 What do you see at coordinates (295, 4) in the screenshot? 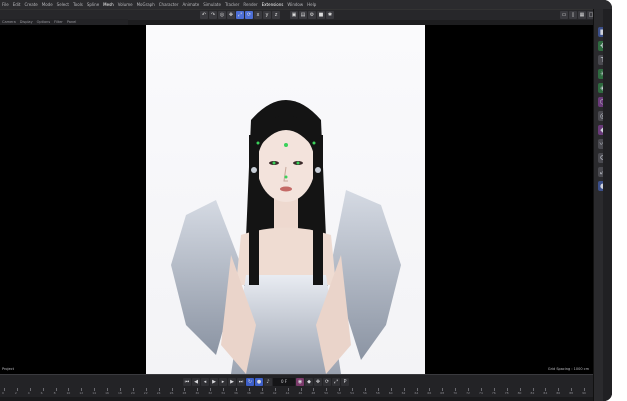
I see `menu-window: Window` at bounding box center [295, 4].